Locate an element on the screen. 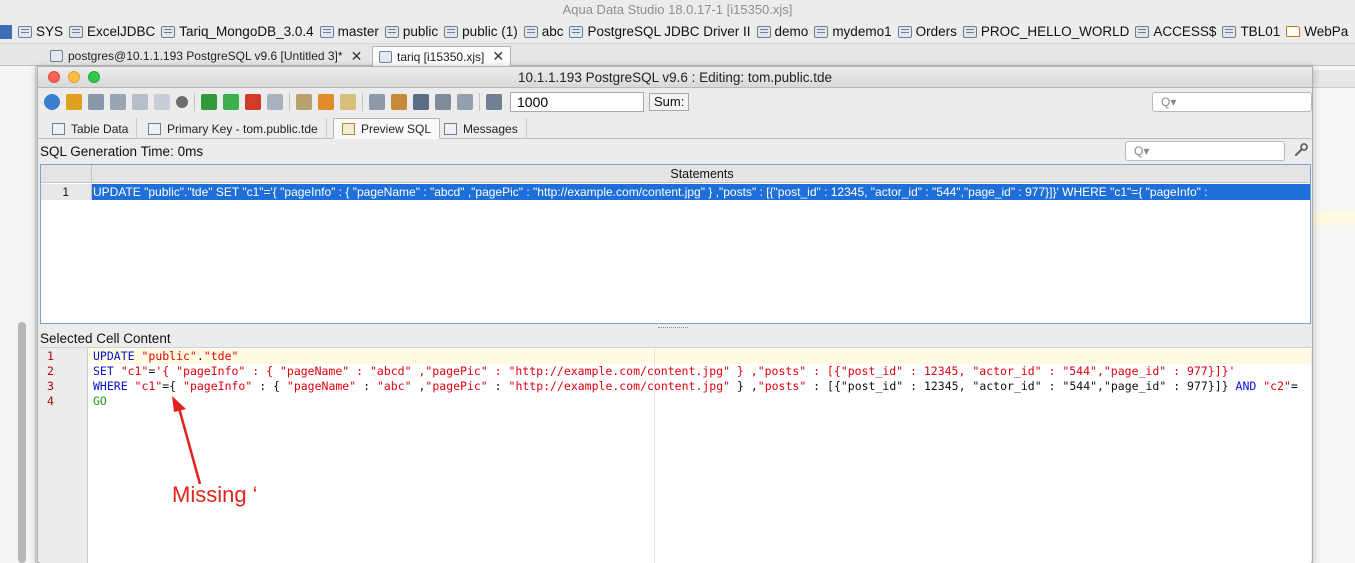 The height and width of the screenshot is (563, 1355). favorite-item: public (1) is located at coordinates (481, 31).